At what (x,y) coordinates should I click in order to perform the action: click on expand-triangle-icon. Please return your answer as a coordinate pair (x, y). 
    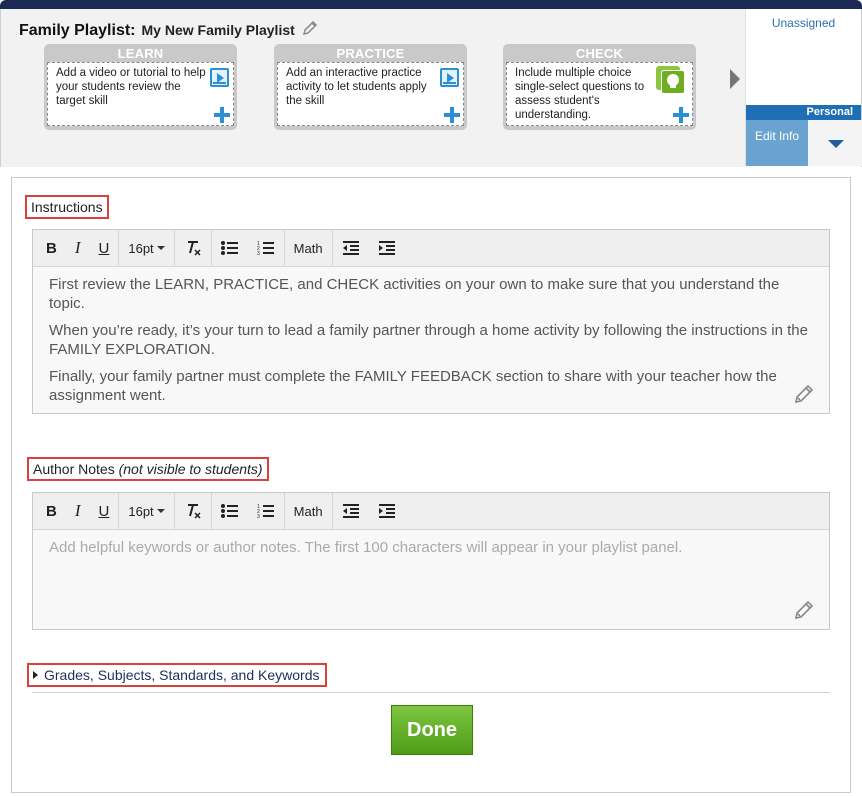
    Looking at the image, I should click on (35, 675).